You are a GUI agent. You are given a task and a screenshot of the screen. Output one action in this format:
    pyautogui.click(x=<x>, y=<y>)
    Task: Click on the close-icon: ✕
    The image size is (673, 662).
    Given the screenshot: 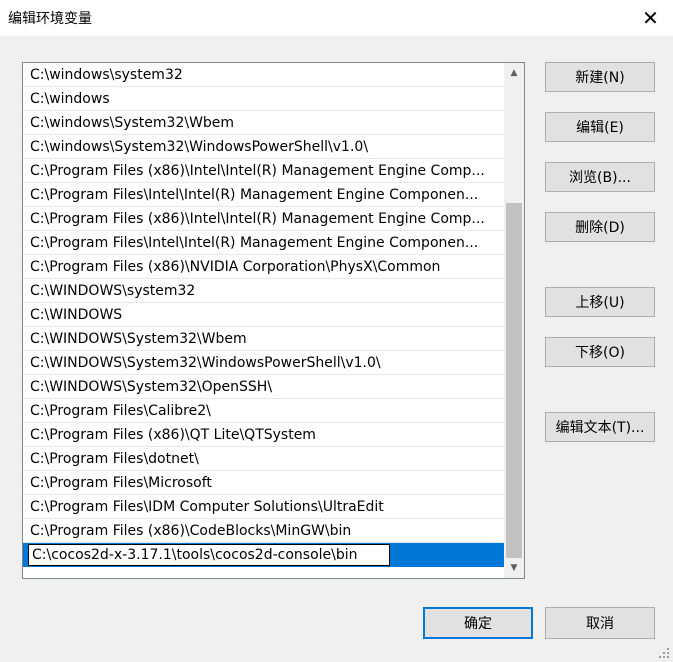 What is the action you would take?
    pyautogui.click(x=650, y=18)
    